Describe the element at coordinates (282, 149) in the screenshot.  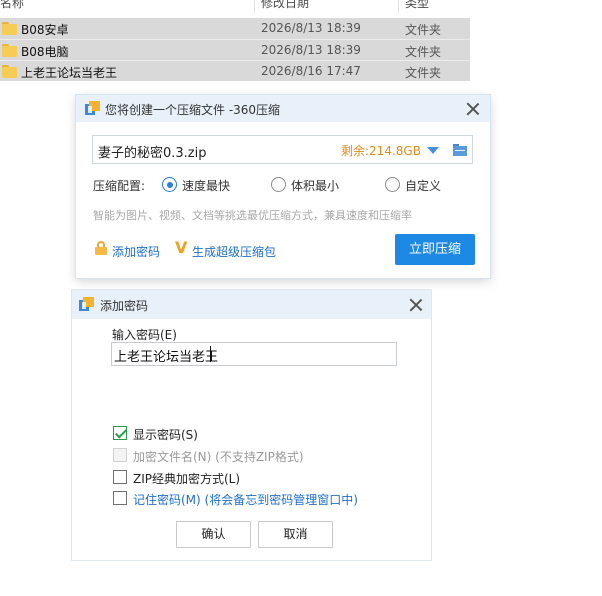
I see `archive-path-field: 妻子的秘密0.3.zip 剩余:214.8GB` at that location.